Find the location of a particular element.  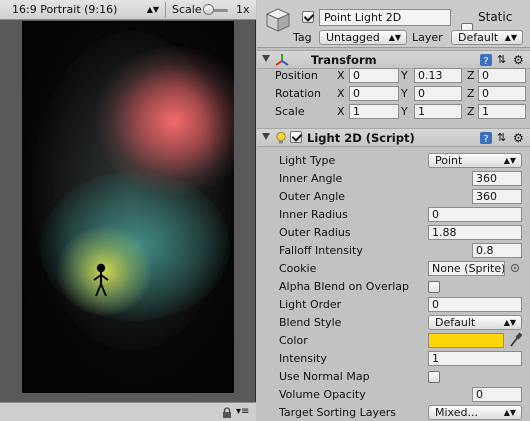

prop-blend-style: Blend Style Default ▲▼ is located at coordinates (393, 323).